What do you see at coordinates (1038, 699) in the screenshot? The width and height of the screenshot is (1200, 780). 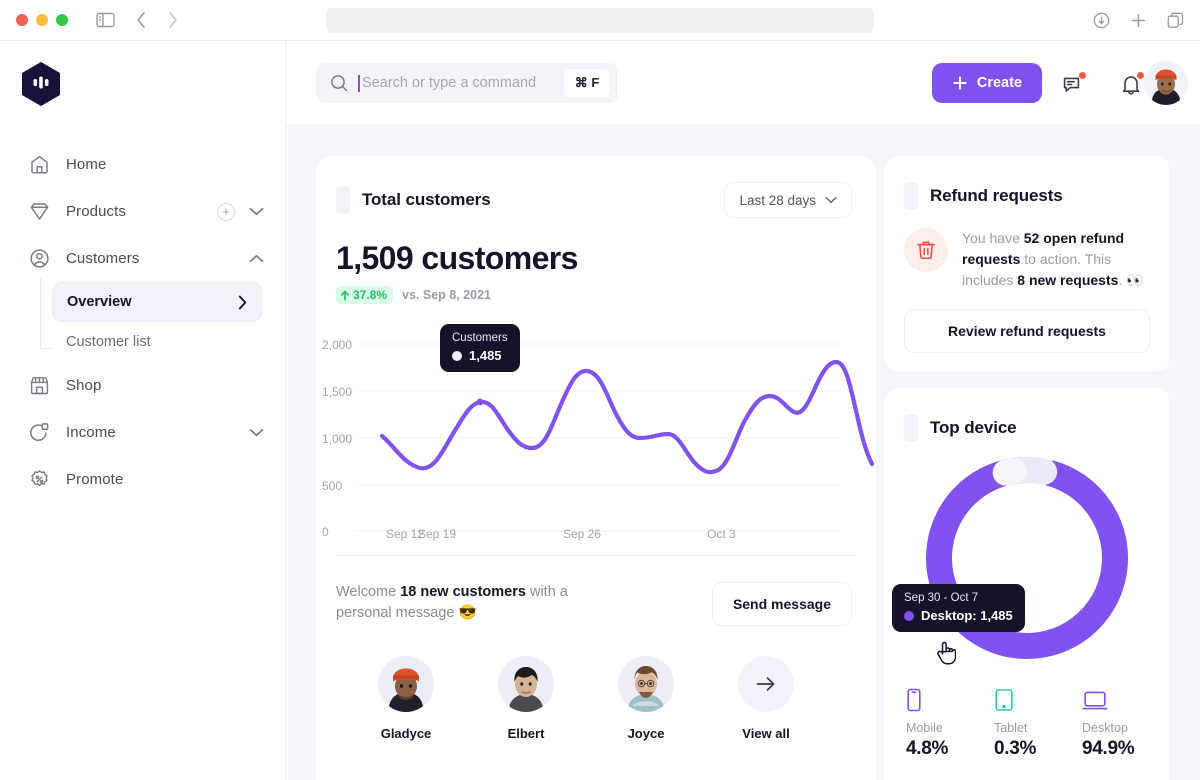 I see `tablet-icon` at bounding box center [1038, 699].